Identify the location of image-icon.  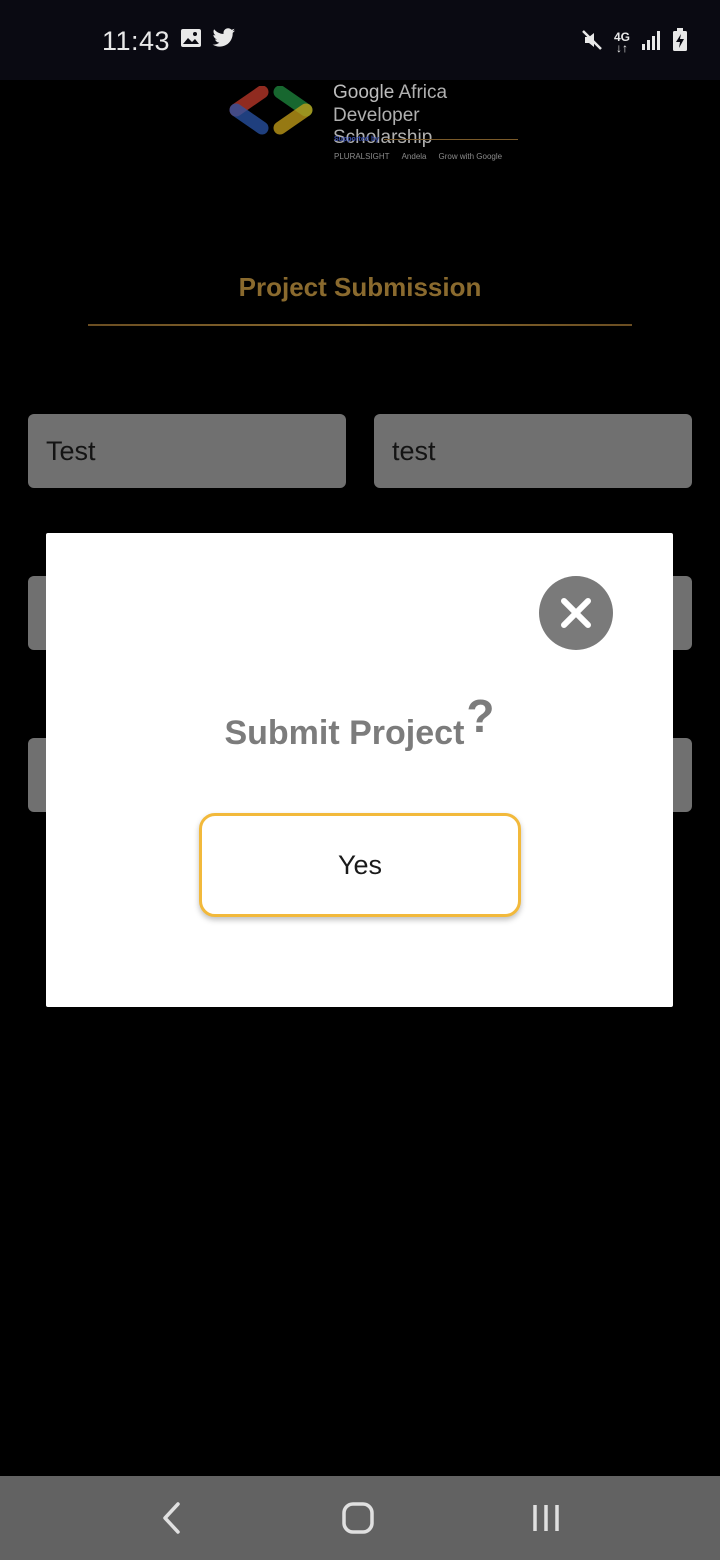
(191, 40).